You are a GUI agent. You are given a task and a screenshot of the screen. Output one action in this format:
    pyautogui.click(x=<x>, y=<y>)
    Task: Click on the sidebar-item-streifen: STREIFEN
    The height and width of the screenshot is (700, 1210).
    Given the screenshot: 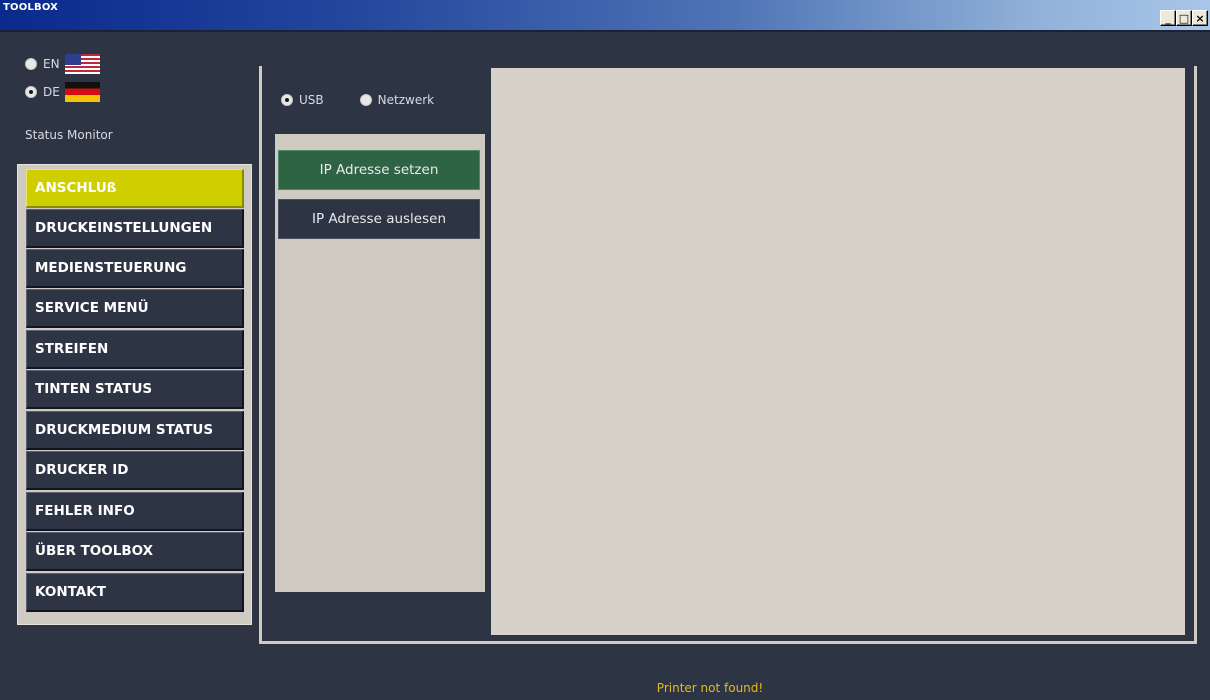 What is the action you would take?
    pyautogui.click(x=135, y=349)
    